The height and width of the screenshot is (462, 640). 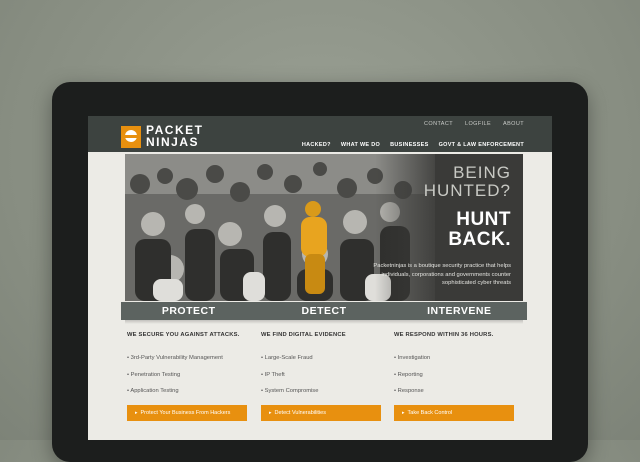 I want to click on brand-name: PACKET NINJAS, so click(x=174, y=136).